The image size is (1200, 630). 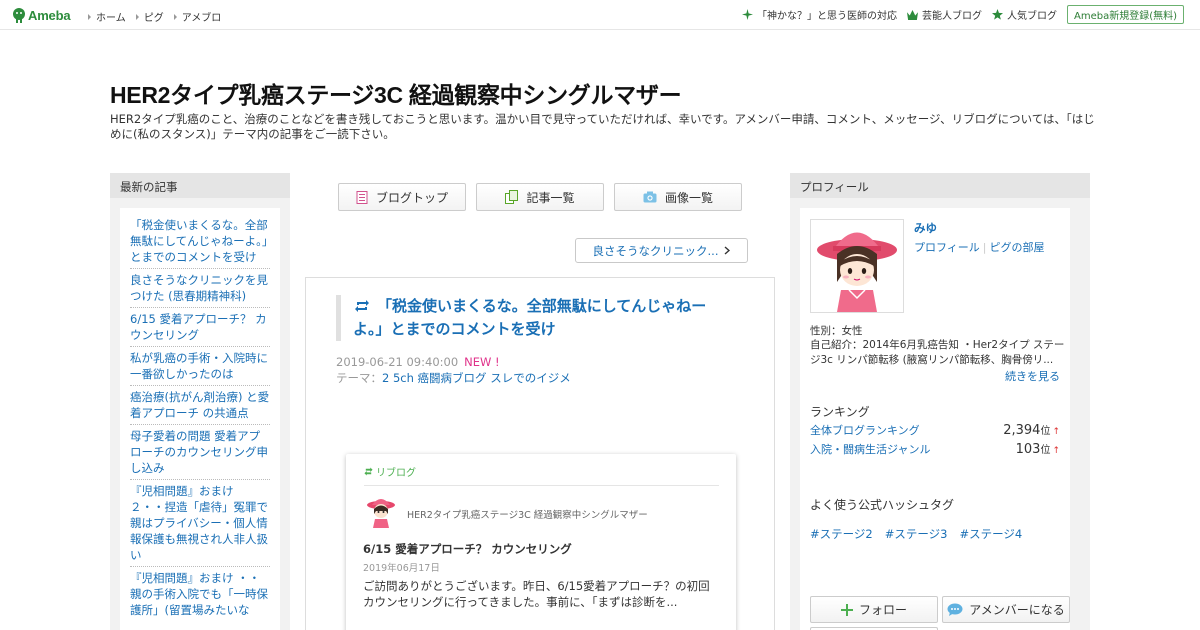 I want to click on profile-links: プロフィール | ピグの部屋, so click(x=979, y=247).